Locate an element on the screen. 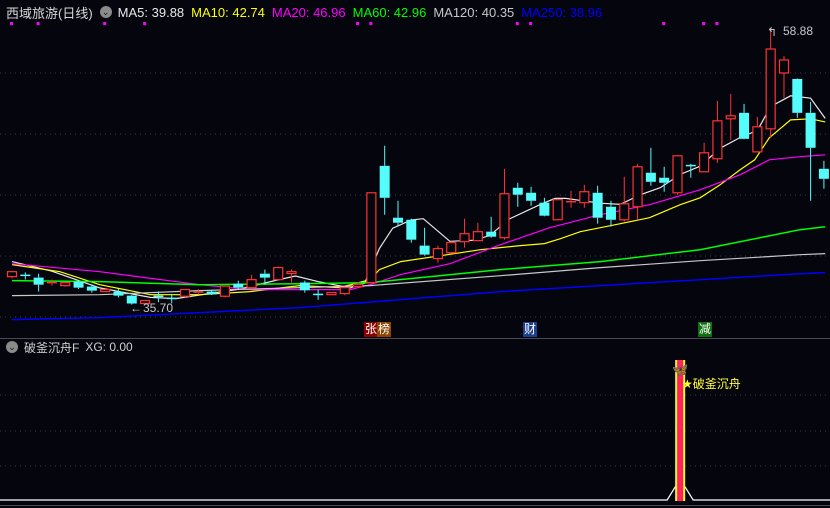 The height and width of the screenshot is (508, 830). xg-line is located at coordinates (415, 493).